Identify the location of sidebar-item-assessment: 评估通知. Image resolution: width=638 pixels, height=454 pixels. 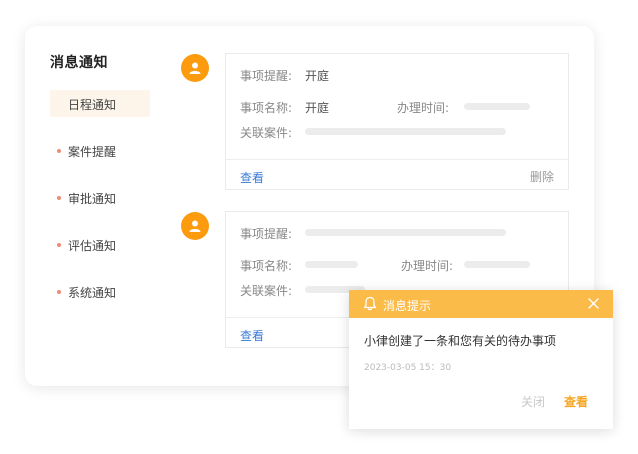
(100, 244).